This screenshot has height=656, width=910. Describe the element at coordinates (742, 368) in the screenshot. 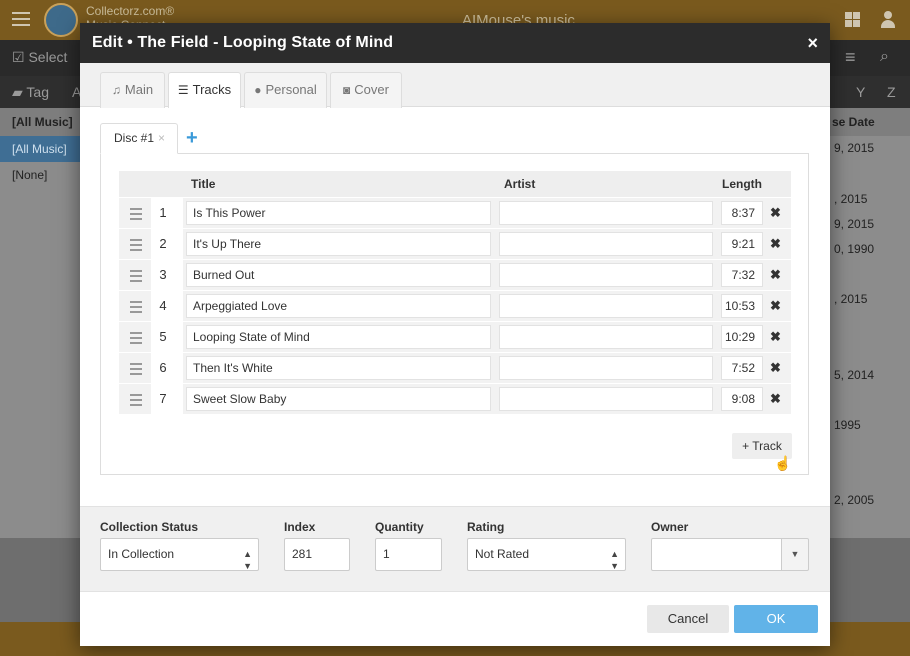

I see `track-length-field: 7:52` at that location.